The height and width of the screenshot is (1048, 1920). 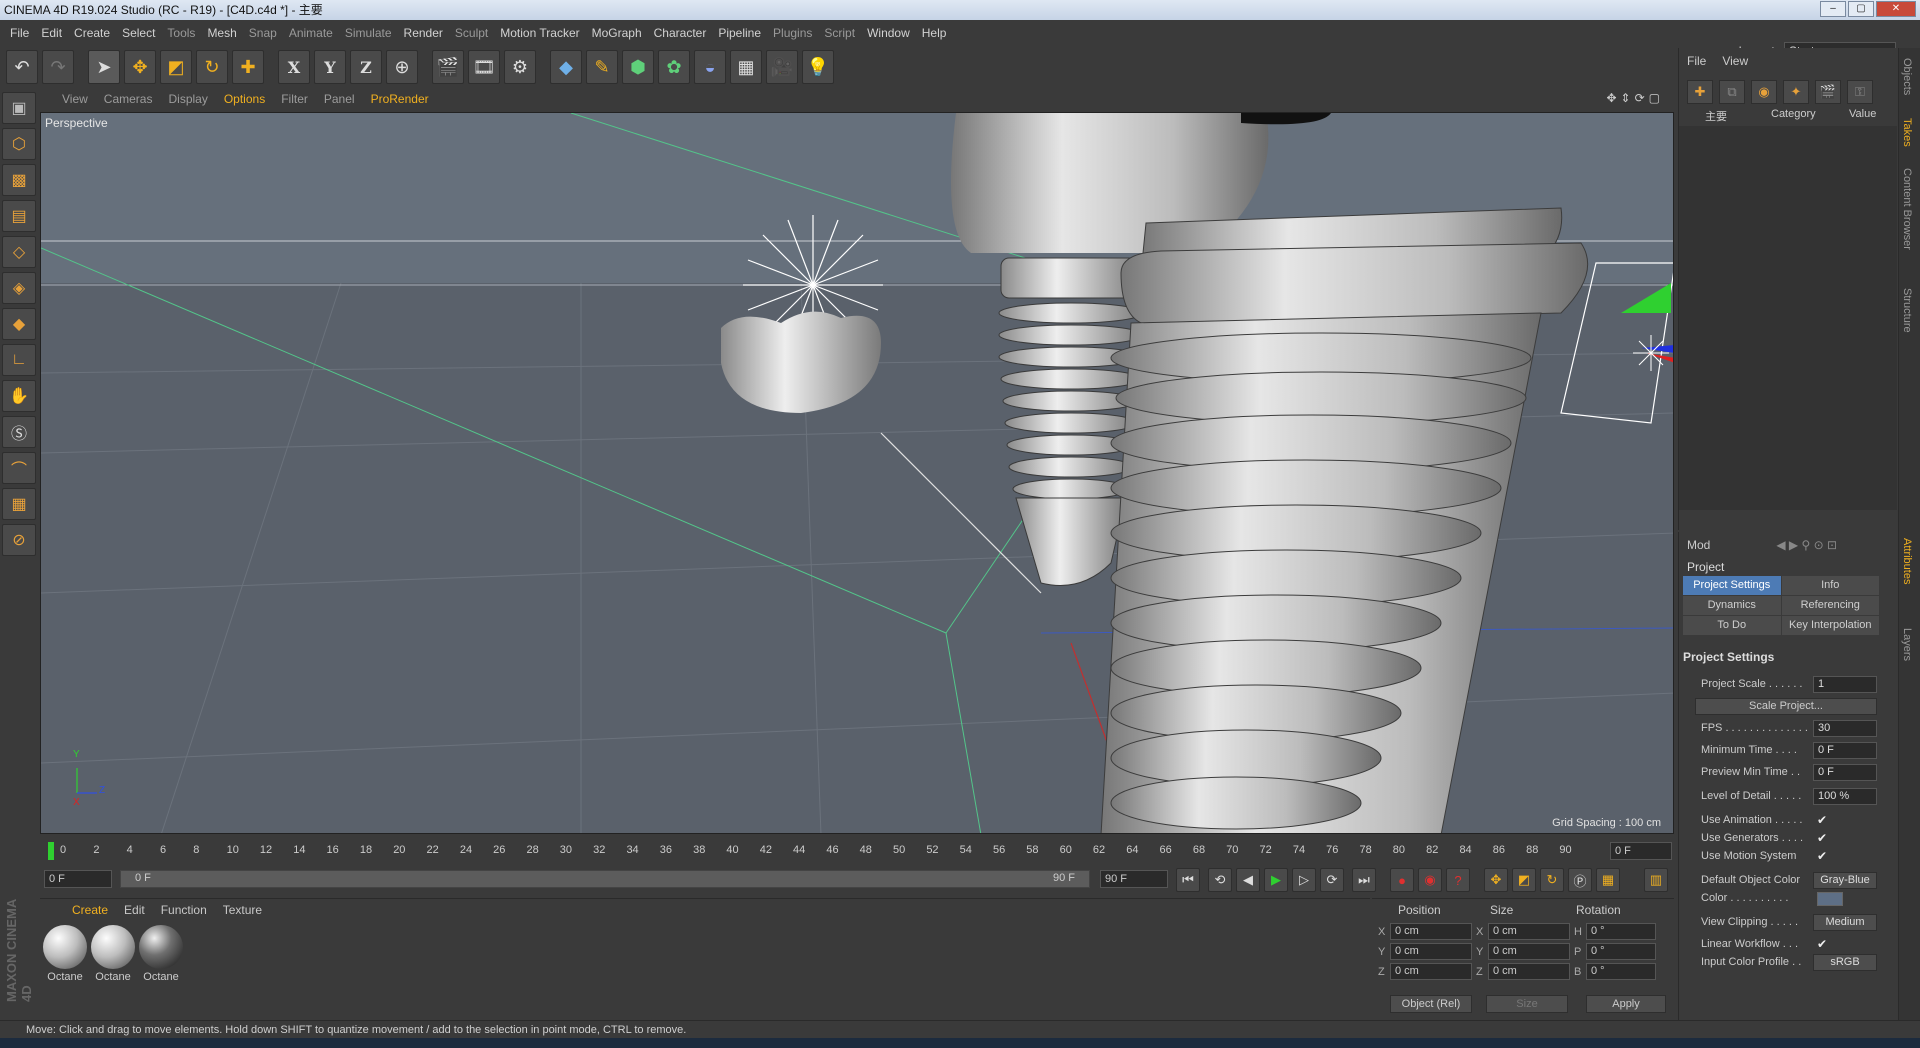 I want to click on attr-dropdown: Gray-Blue, so click(x=1845, y=880).